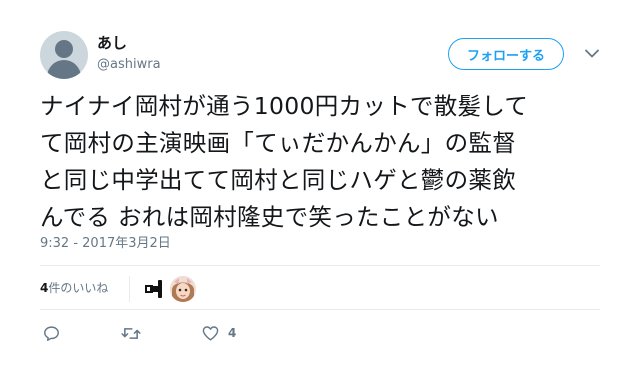 Image resolution: width=640 pixels, height=374 pixels. I want to click on avatar-default-head, so click(64, 49).